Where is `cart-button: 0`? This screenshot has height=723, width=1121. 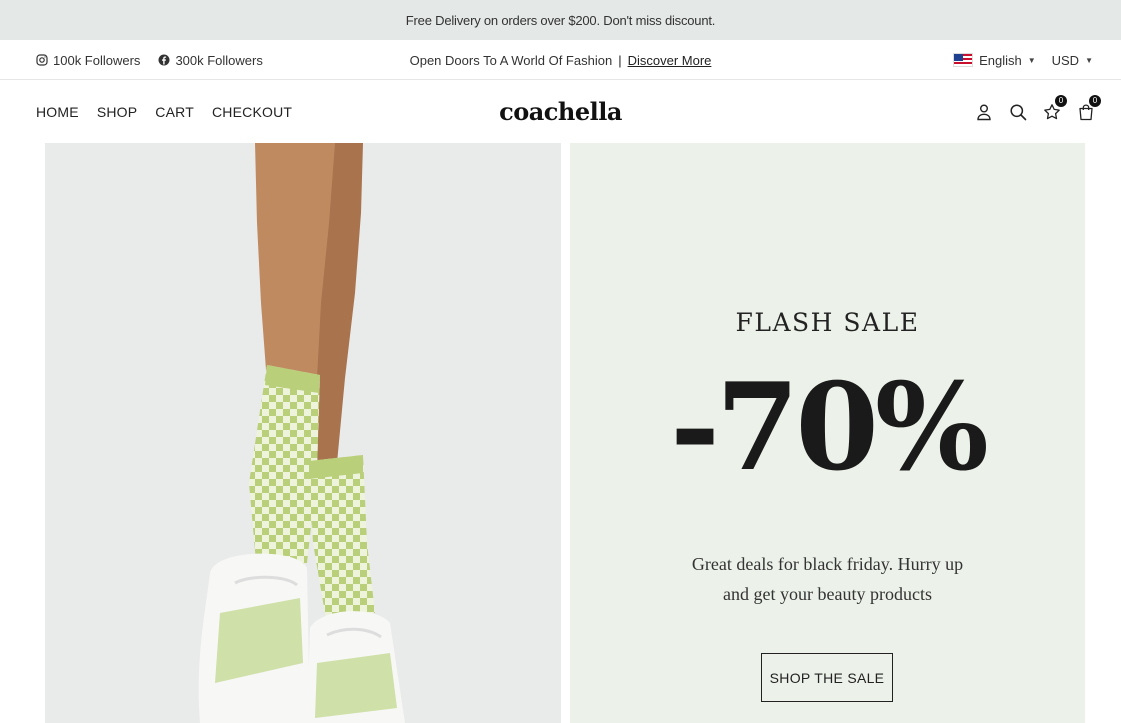
cart-button: 0 is located at coordinates (1089, 107).